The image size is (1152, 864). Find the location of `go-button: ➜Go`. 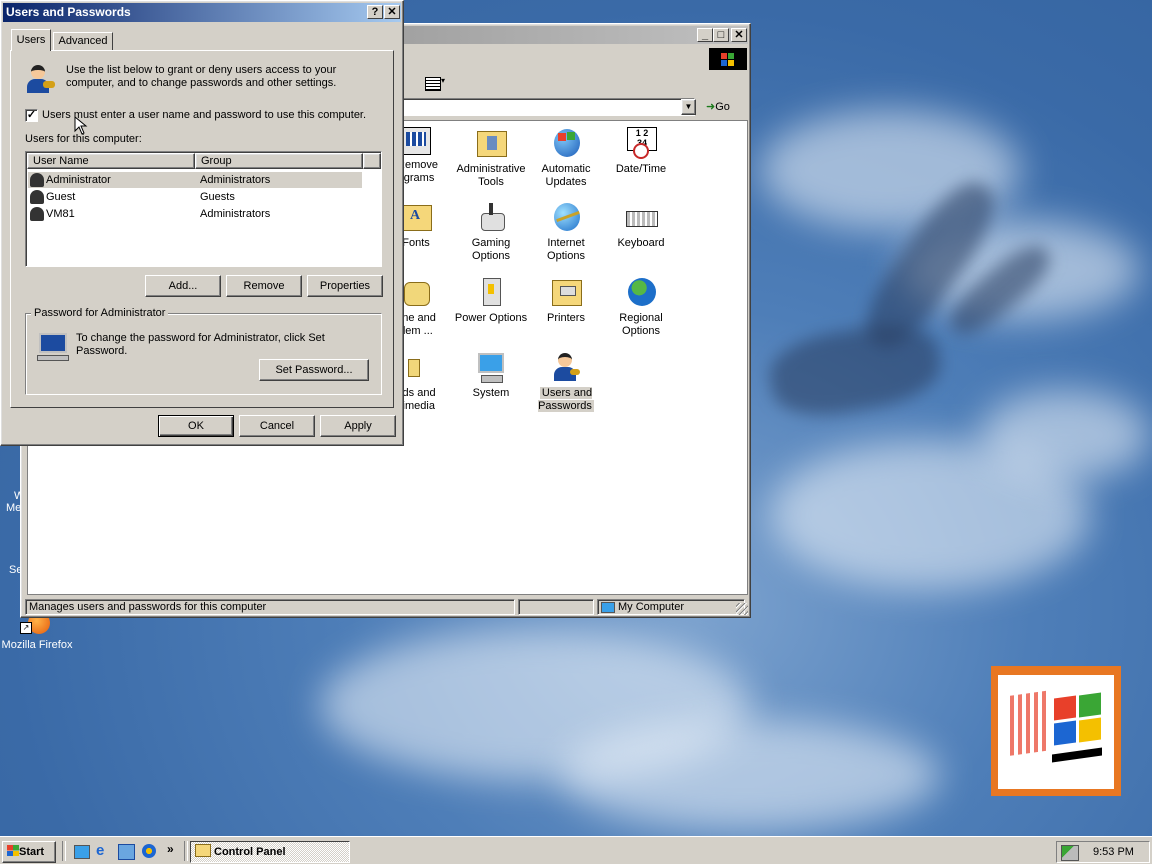

go-button: ➜Go is located at coordinates (725, 107).